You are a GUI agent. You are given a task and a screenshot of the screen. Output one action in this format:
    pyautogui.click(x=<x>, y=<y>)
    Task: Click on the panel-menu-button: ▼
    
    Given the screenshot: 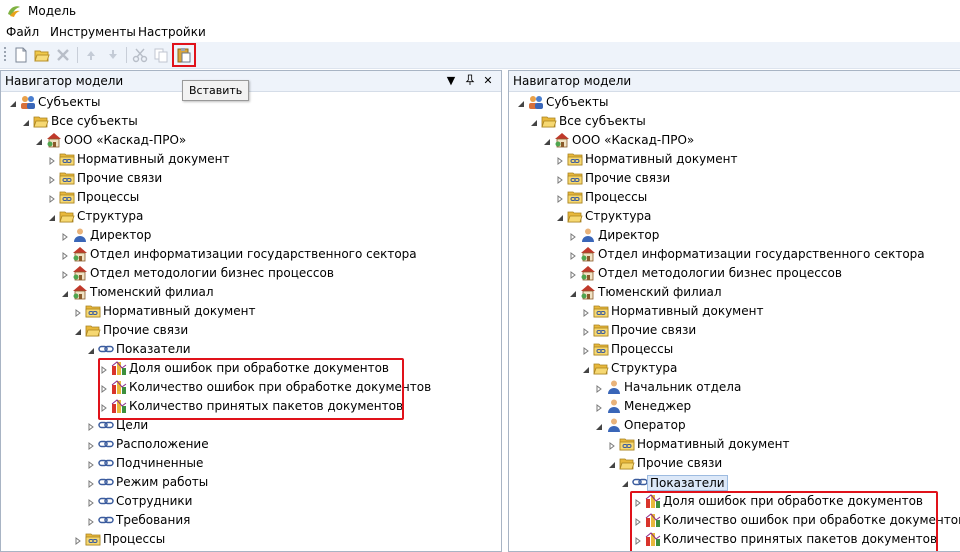 What is the action you would take?
    pyautogui.click(x=451, y=81)
    